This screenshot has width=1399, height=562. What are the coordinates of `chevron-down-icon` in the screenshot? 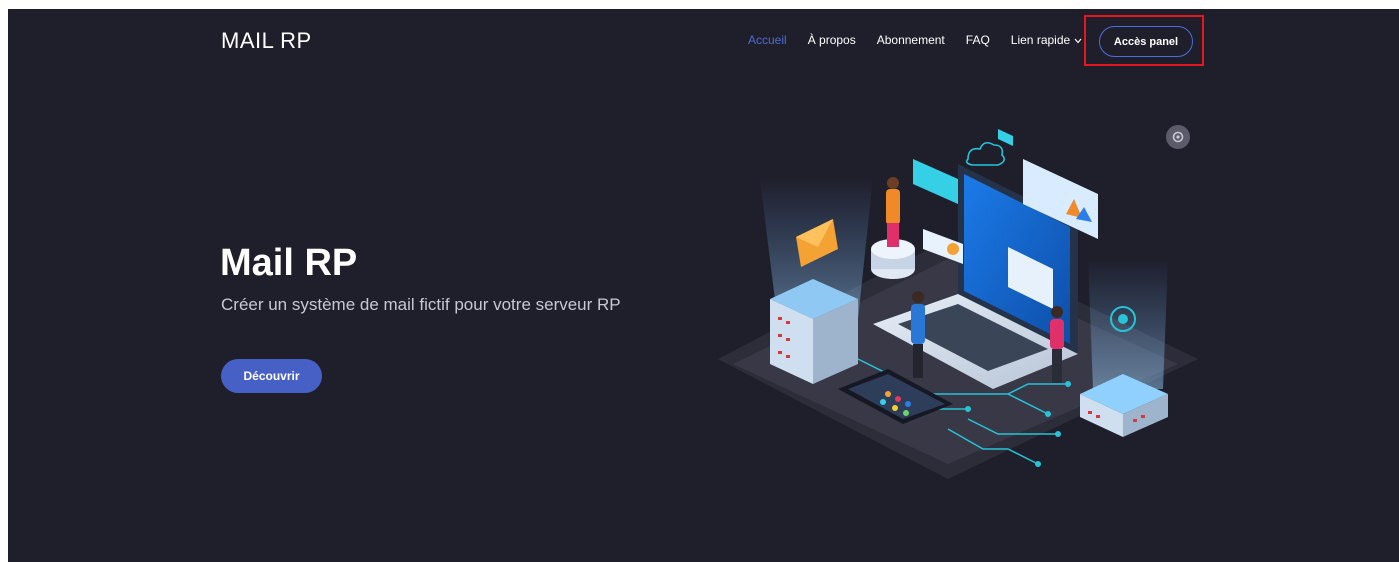 It's located at (1078, 40).